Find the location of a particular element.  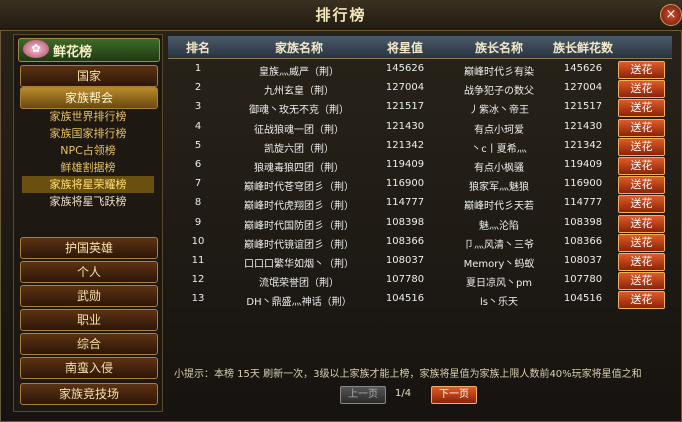

table-row: 2 九州玄皇（荆） 127004 战争犯子の数父 127004 送花 is located at coordinates (420, 89).